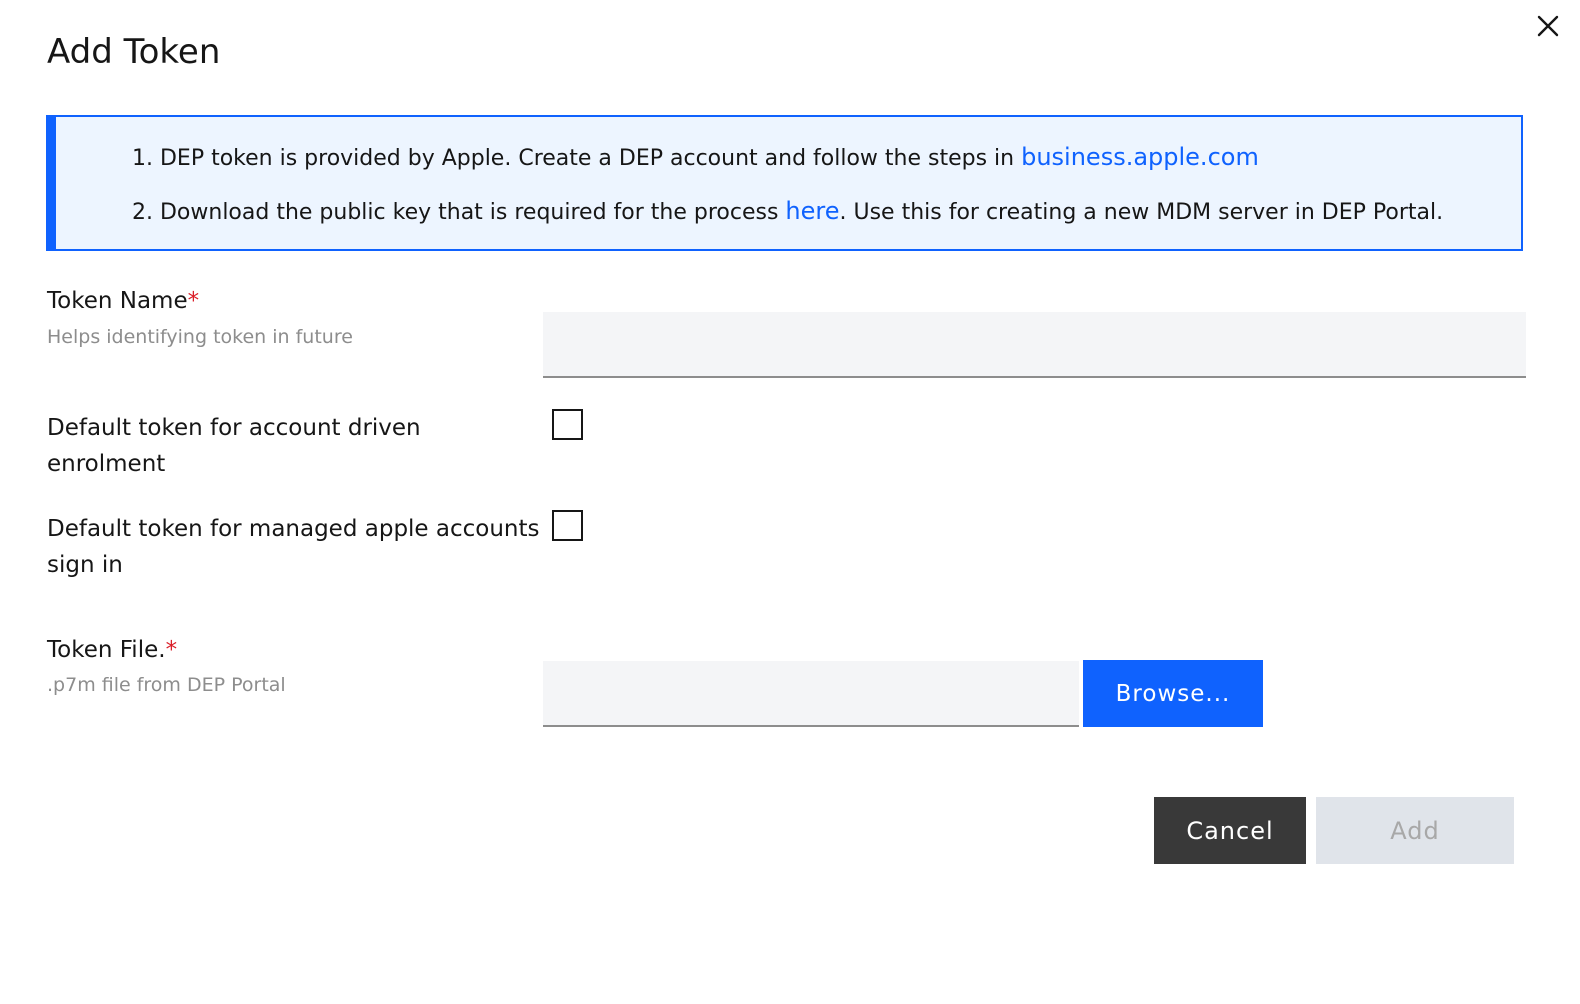 The height and width of the screenshot is (1004, 1580). Describe the element at coordinates (200, 337) in the screenshot. I see `token-name-help: Helps identifying token in future` at that location.